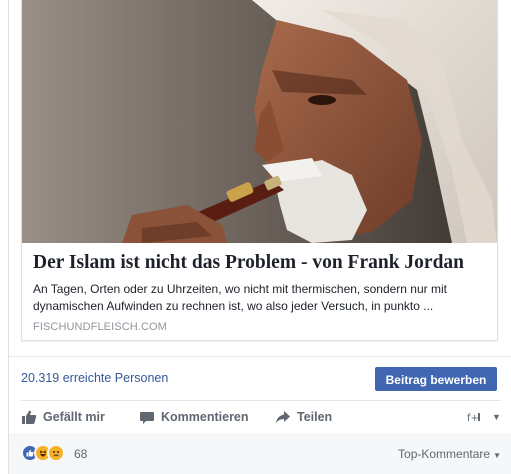 Image resolution: width=511 pixels, height=474 pixels. I want to click on reactions-bar: 68 Top-Kommentare ▼, so click(260, 453).